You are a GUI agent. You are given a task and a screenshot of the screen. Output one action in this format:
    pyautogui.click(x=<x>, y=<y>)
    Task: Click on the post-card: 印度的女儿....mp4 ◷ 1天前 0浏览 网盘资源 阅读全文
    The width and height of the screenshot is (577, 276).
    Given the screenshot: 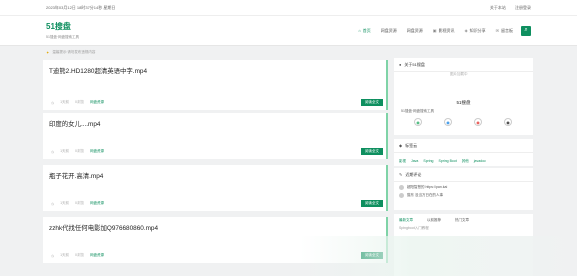 What is the action you would take?
    pyautogui.click(x=215, y=136)
    